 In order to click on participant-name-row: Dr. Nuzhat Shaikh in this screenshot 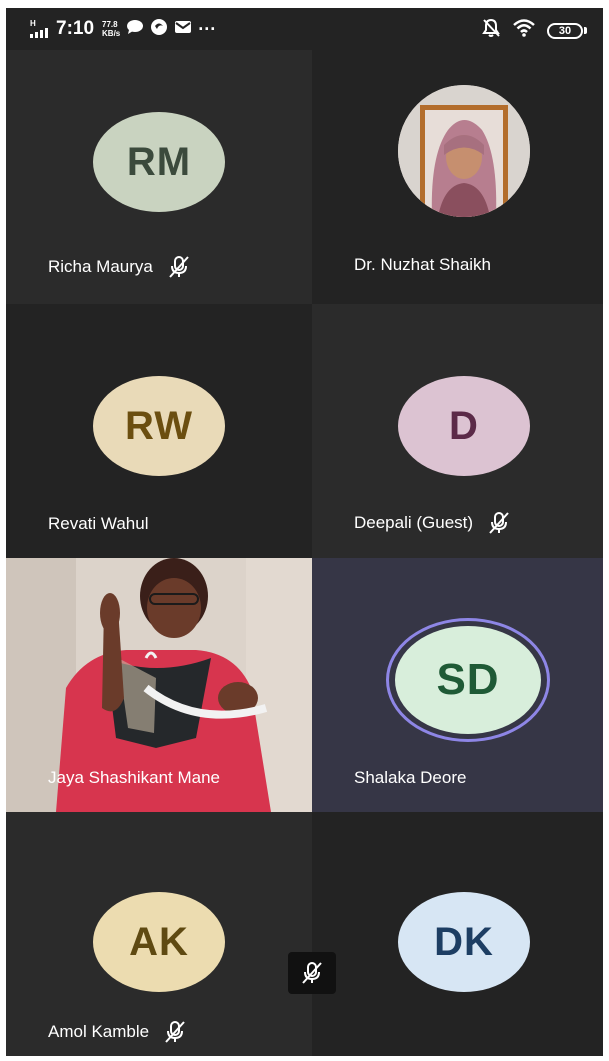, I will do `click(422, 265)`.